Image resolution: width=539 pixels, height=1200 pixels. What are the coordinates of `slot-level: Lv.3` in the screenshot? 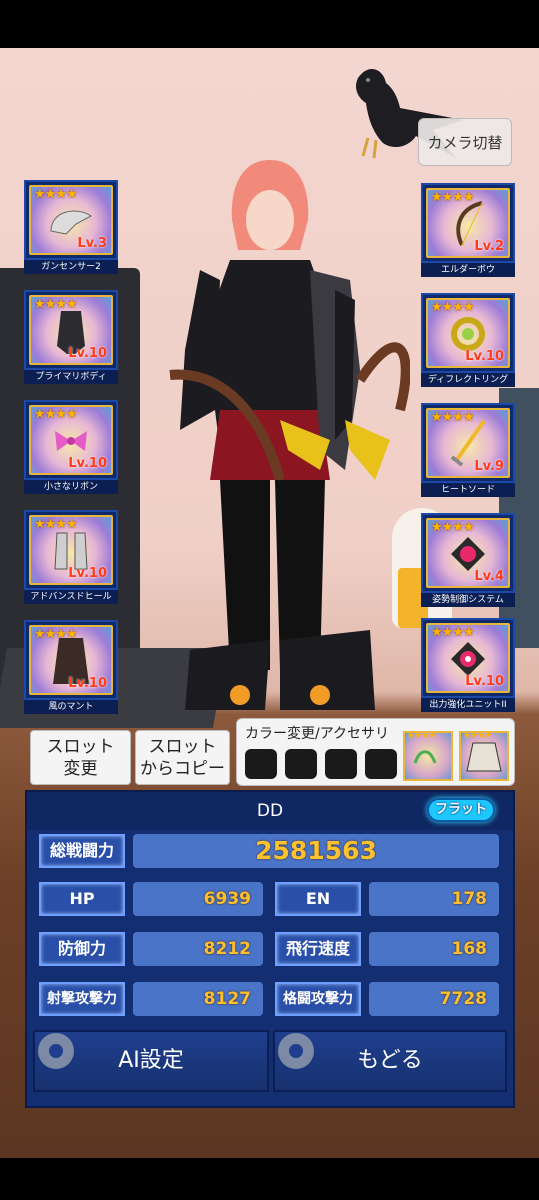 It's located at (92, 243).